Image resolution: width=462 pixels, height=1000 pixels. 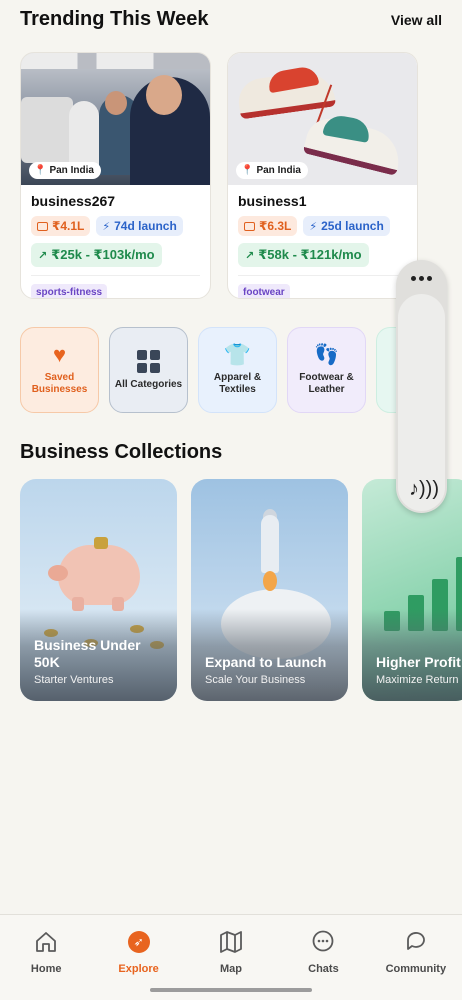 I want to click on collection-subtitle: Scale Your Business, so click(x=255, y=680).